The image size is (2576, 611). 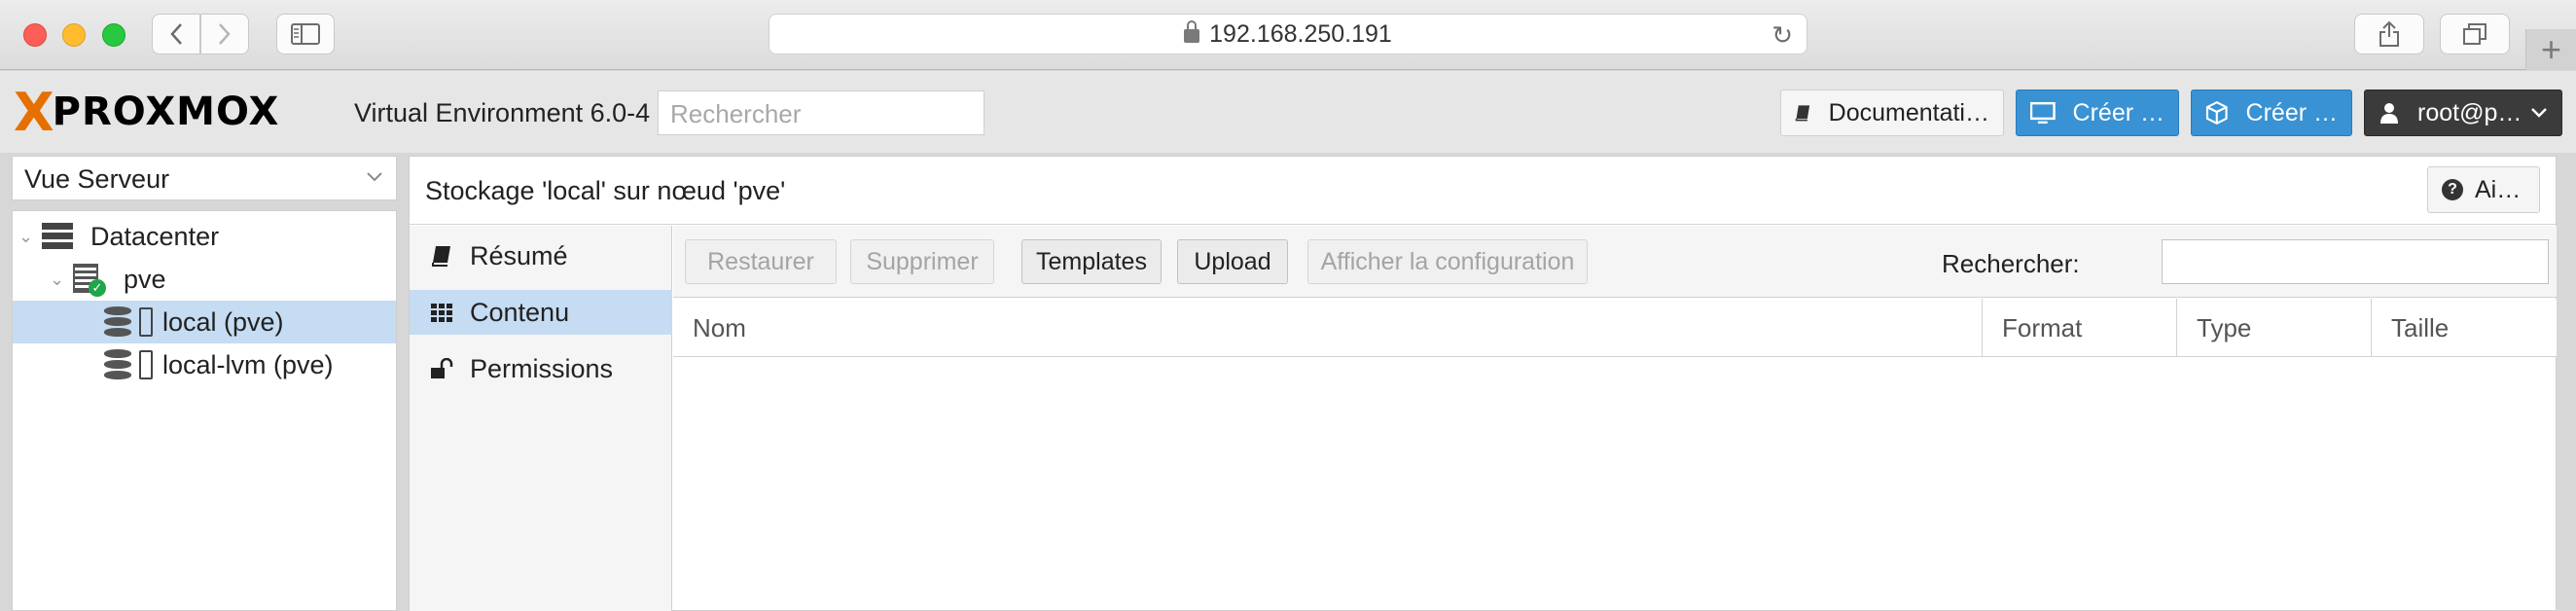 I want to click on url-text: 192.168.250.191, so click(x=1300, y=33).